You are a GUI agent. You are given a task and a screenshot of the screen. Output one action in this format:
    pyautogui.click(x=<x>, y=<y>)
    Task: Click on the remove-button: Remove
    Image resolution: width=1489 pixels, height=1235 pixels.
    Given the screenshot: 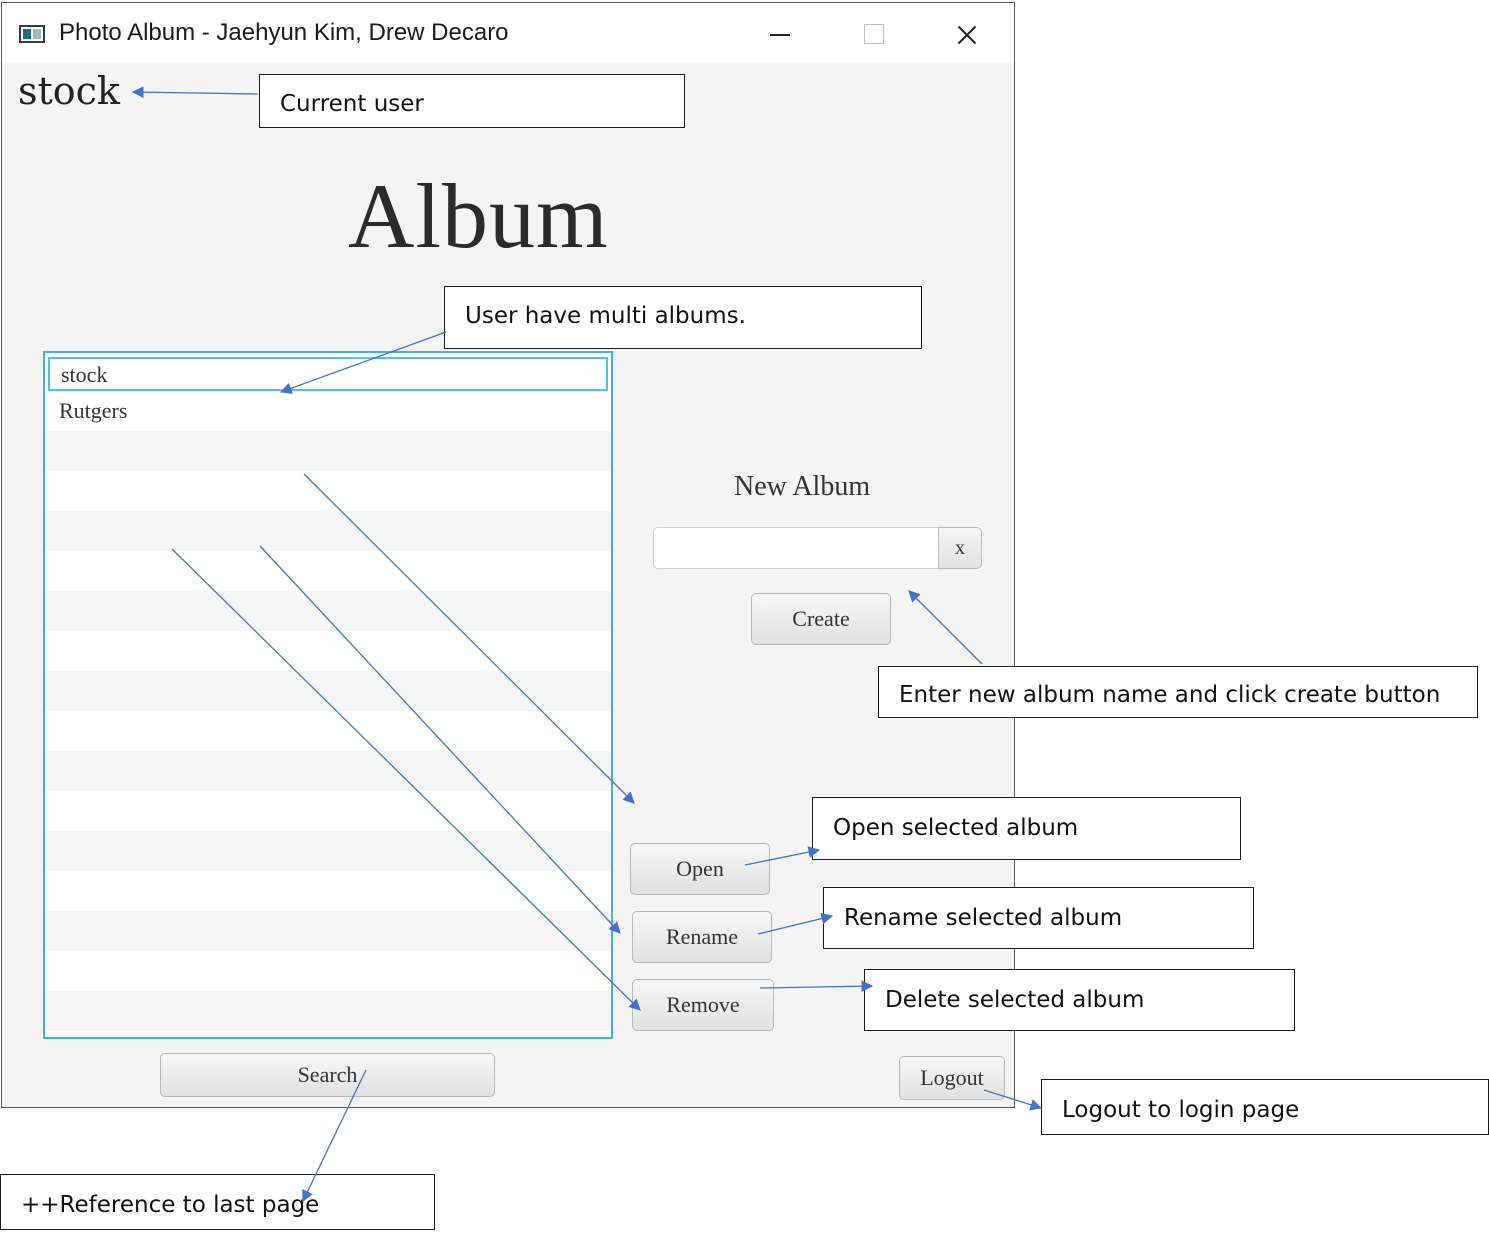 What is the action you would take?
    pyautogui.click(x=703, y=1005)
    